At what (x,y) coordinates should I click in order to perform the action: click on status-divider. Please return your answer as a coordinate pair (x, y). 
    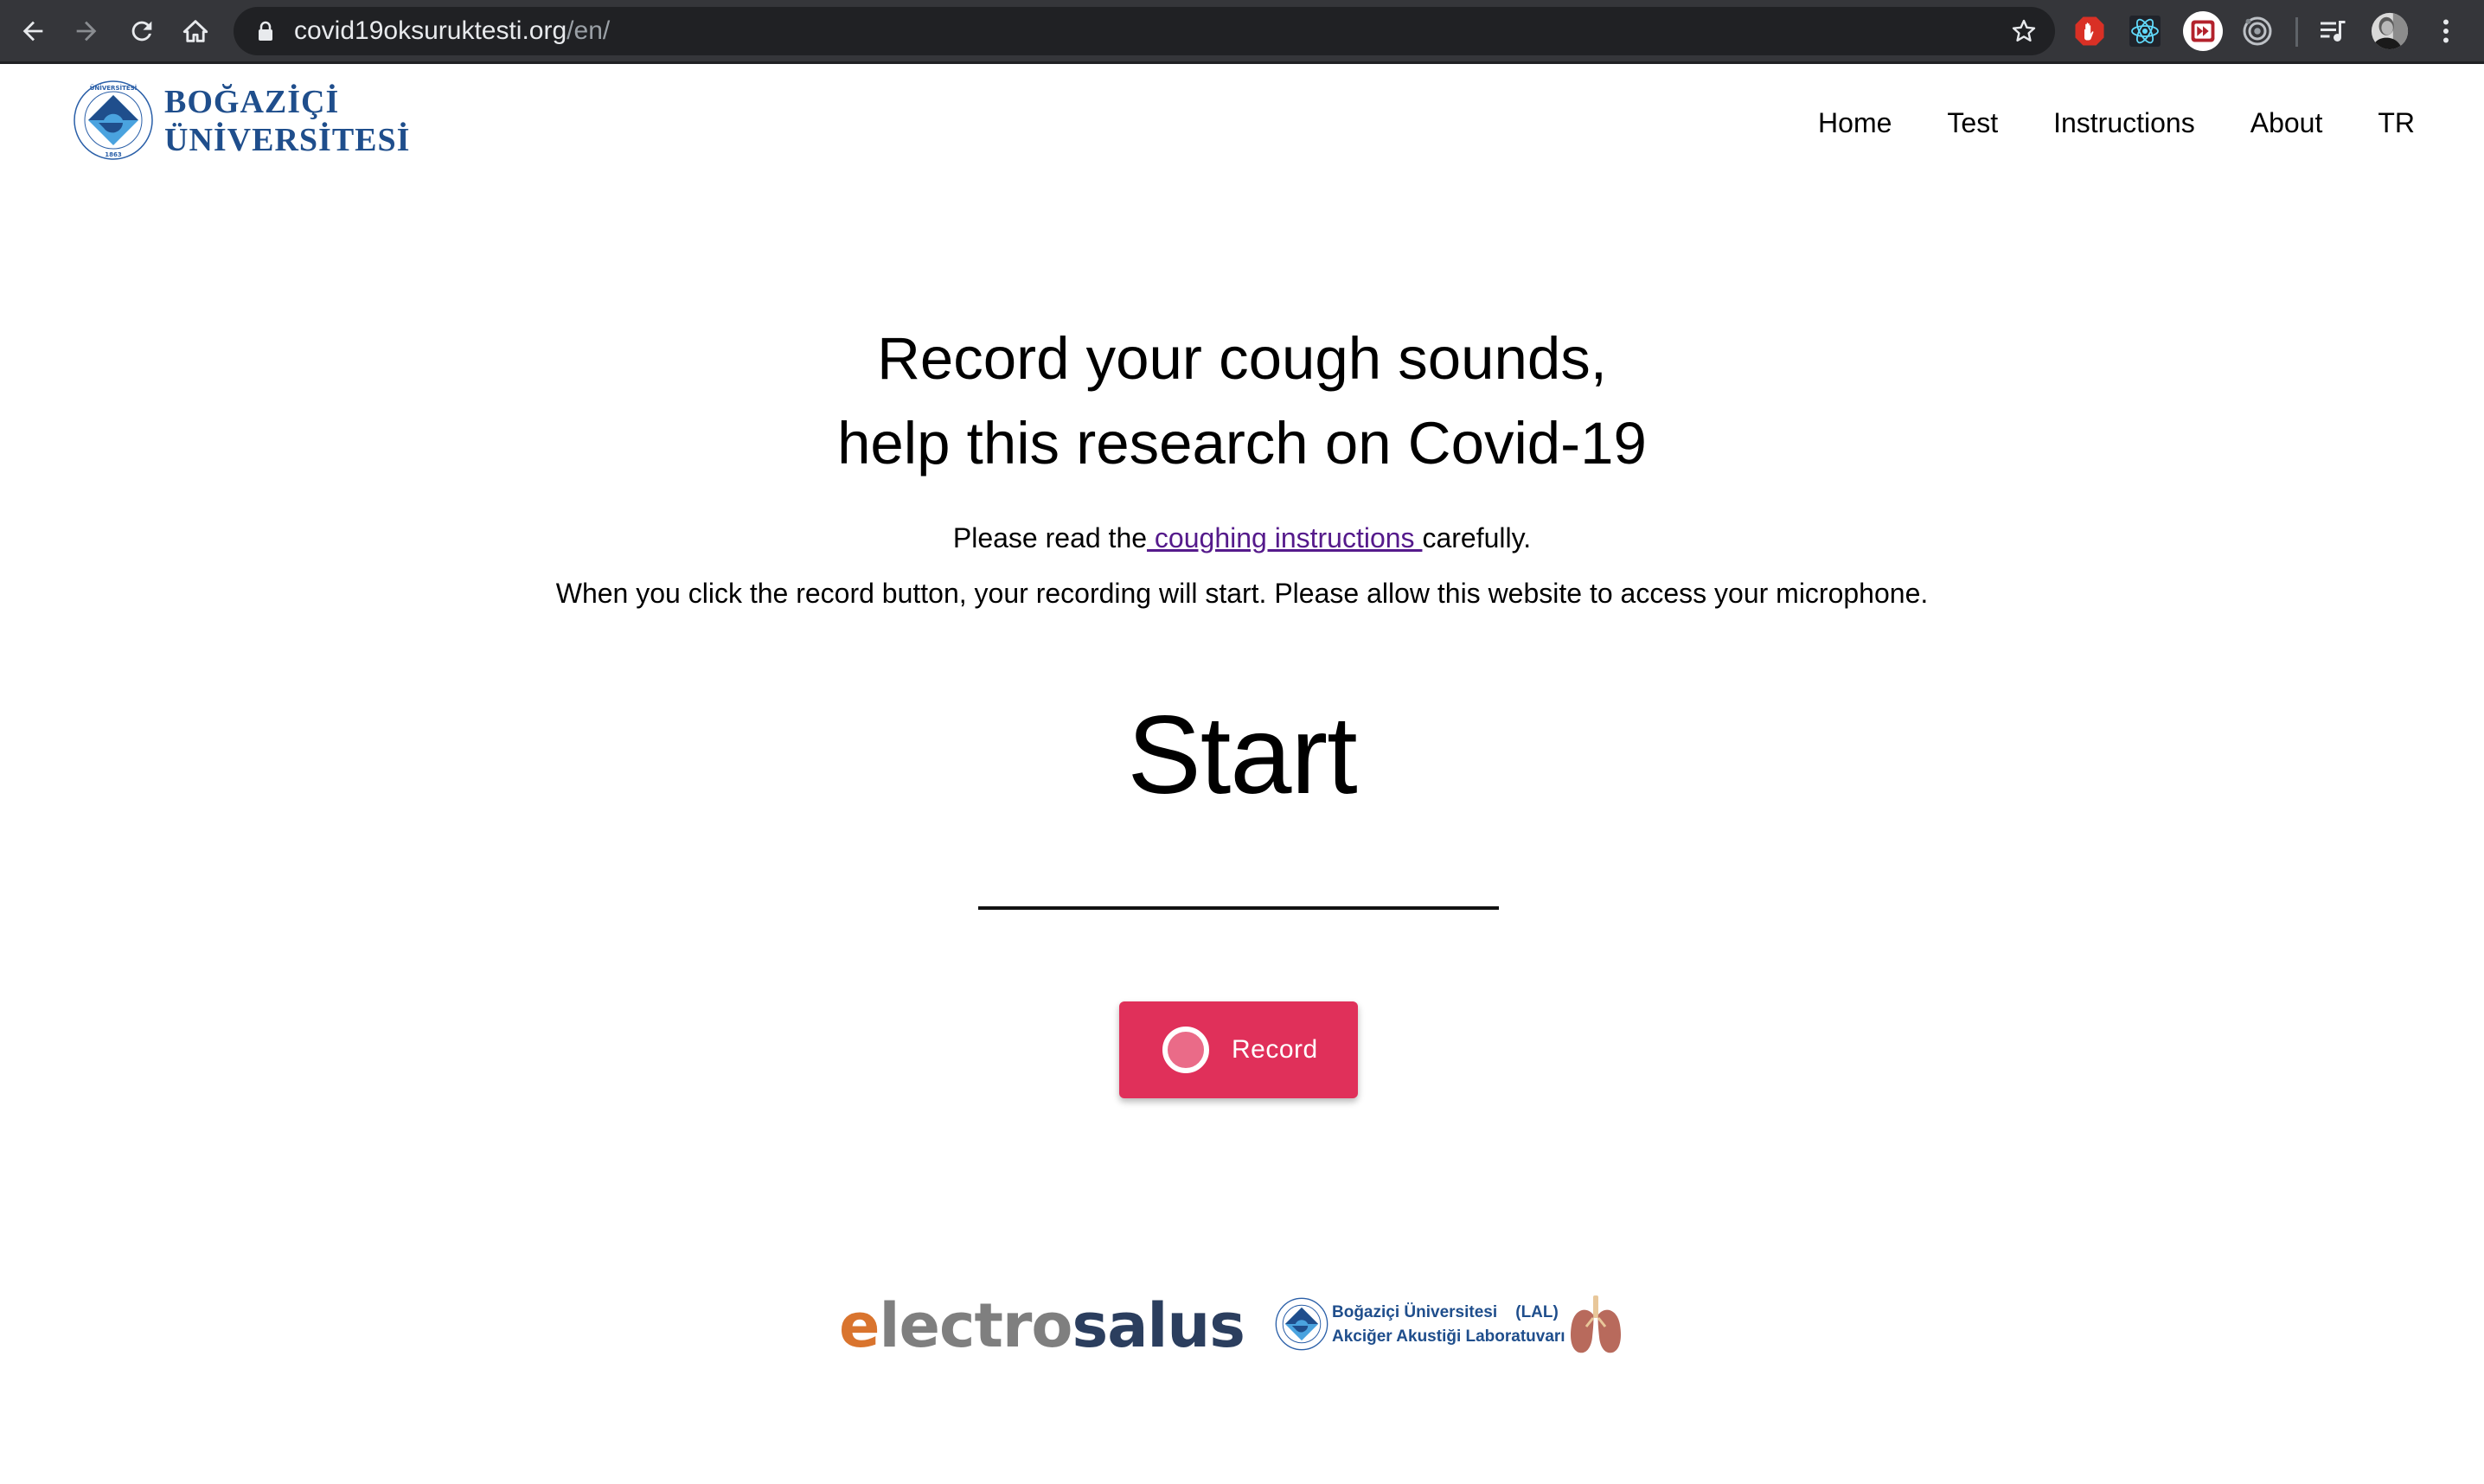
    Looking at the image, I should click on (1238, 908).